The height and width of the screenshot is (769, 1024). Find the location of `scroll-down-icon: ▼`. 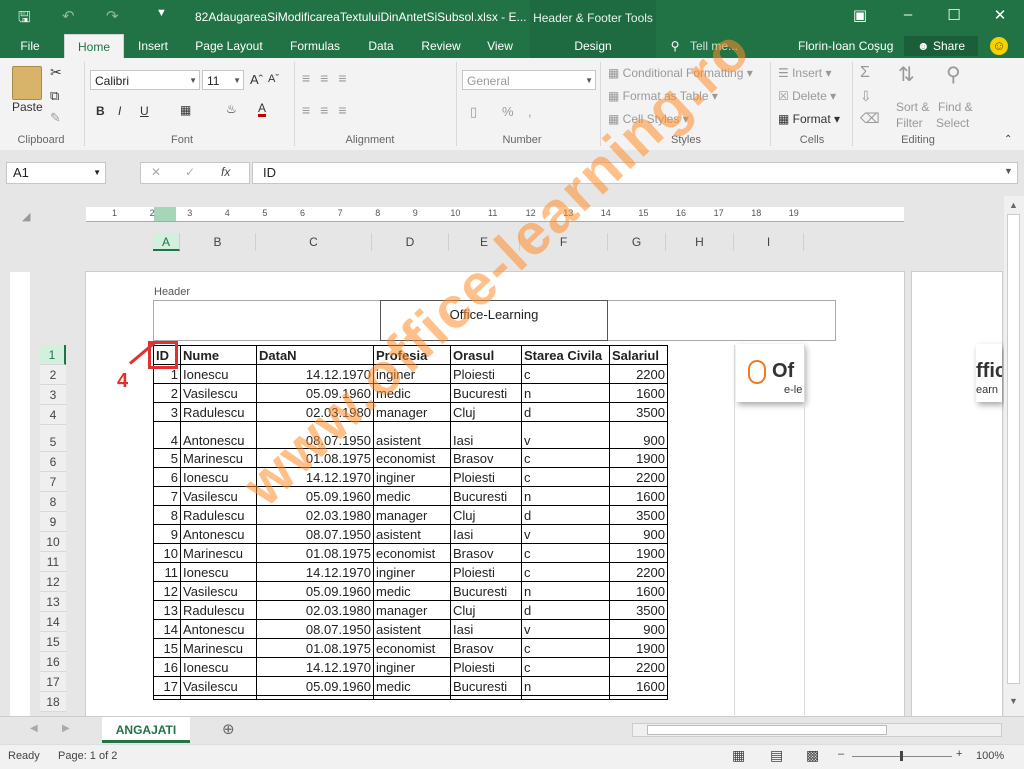

scroll-down-icon: ▼ is located at coordinates (1013, 701).